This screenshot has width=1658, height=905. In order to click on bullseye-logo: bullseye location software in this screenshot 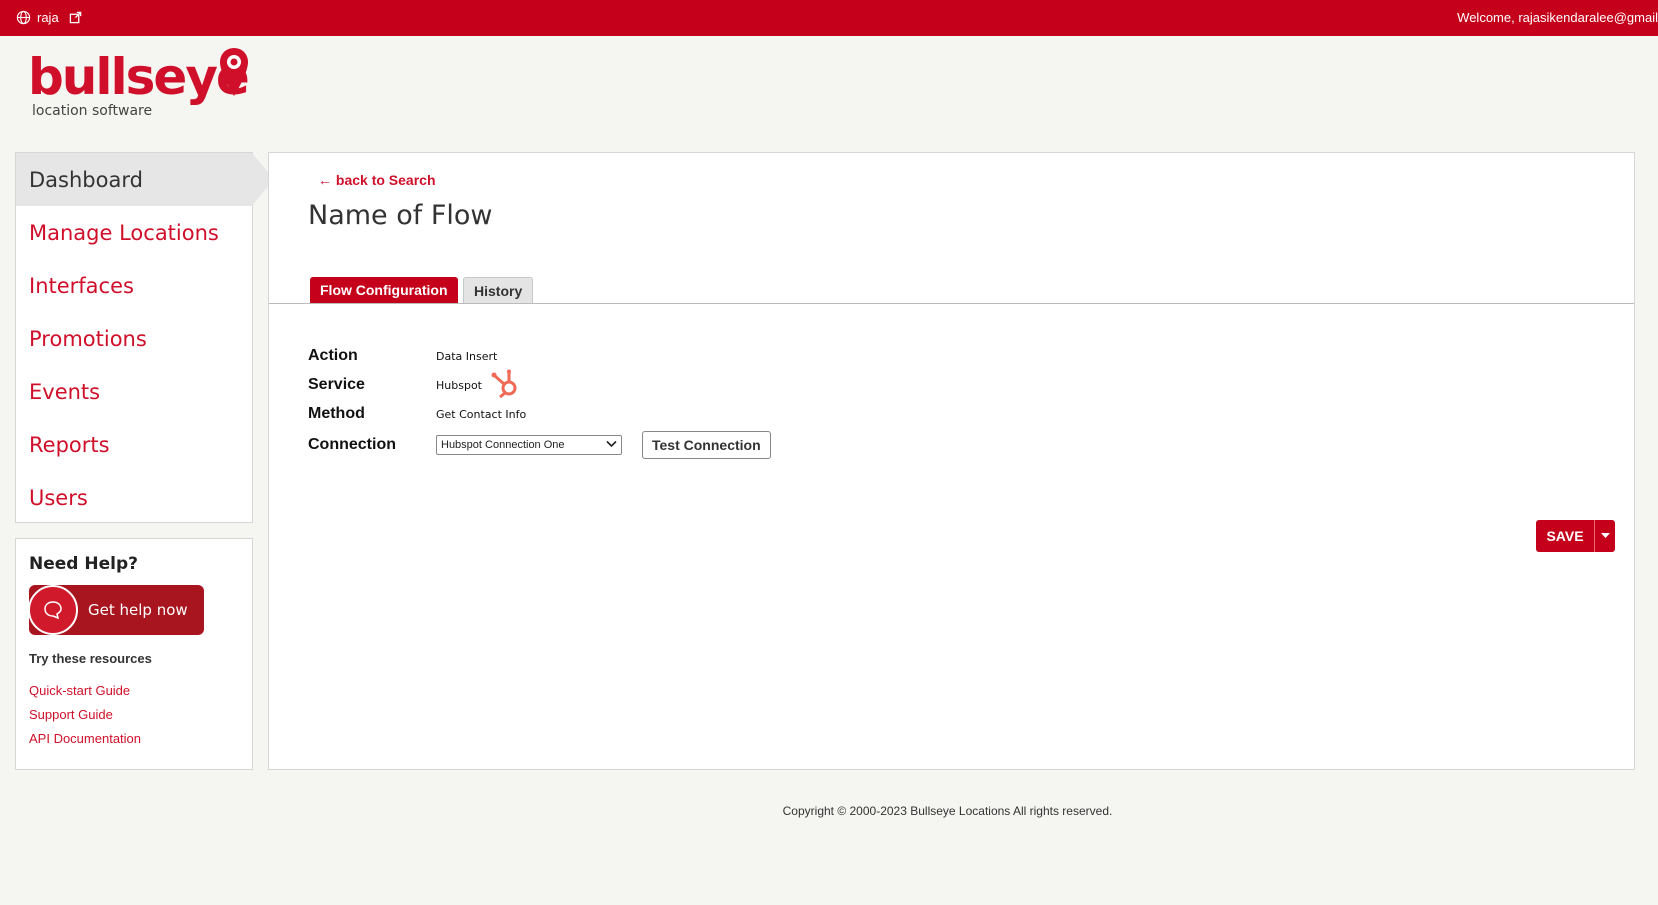, I will do `click(143, 84)`.